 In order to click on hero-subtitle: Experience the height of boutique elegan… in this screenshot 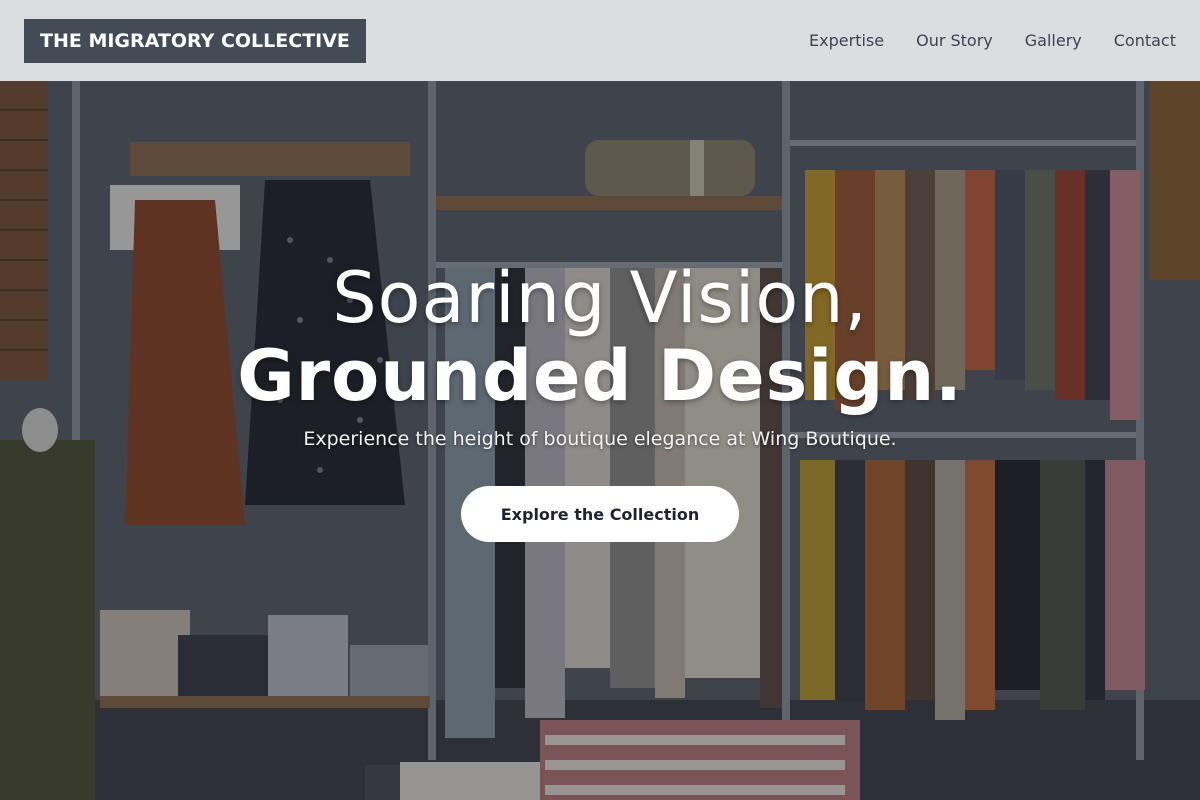, I will do `click(600, 439)`.